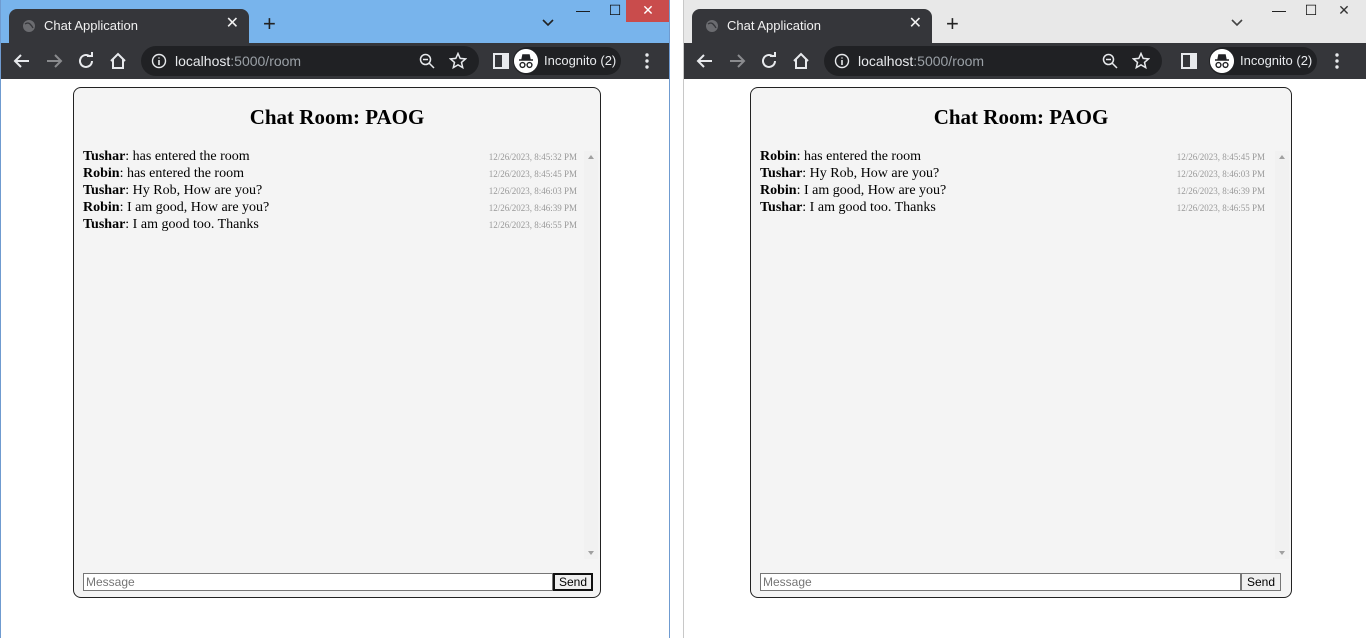 The image size is (1366, 638). What do you see at coordinates (532, 157) in the screenshot?
I see `message-timestamp: 12/26/2023, 8:45:32 PM` at bounding box center [532, 157].